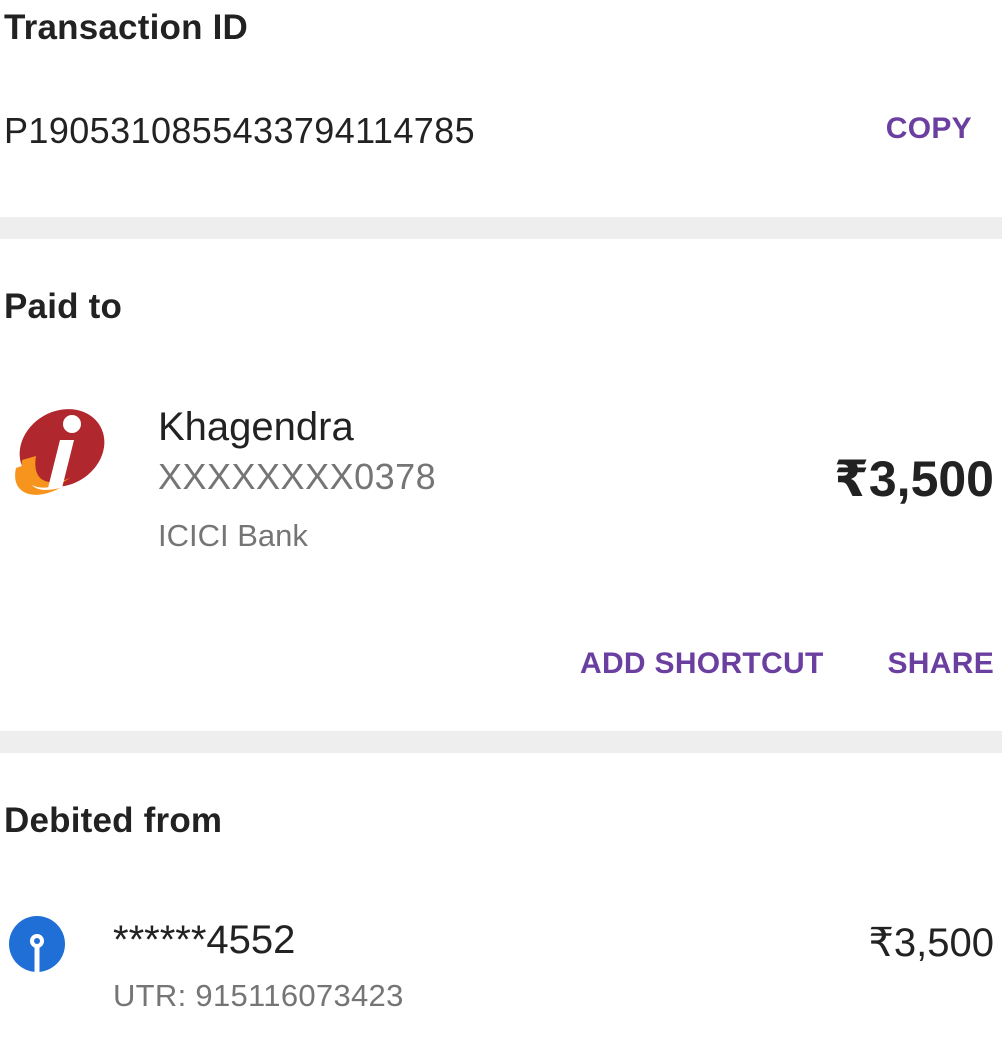  What do you see at coordinates (940, 664) in the screenshot?
I see `share-button: SHARE` at bounding box center [940, 664].